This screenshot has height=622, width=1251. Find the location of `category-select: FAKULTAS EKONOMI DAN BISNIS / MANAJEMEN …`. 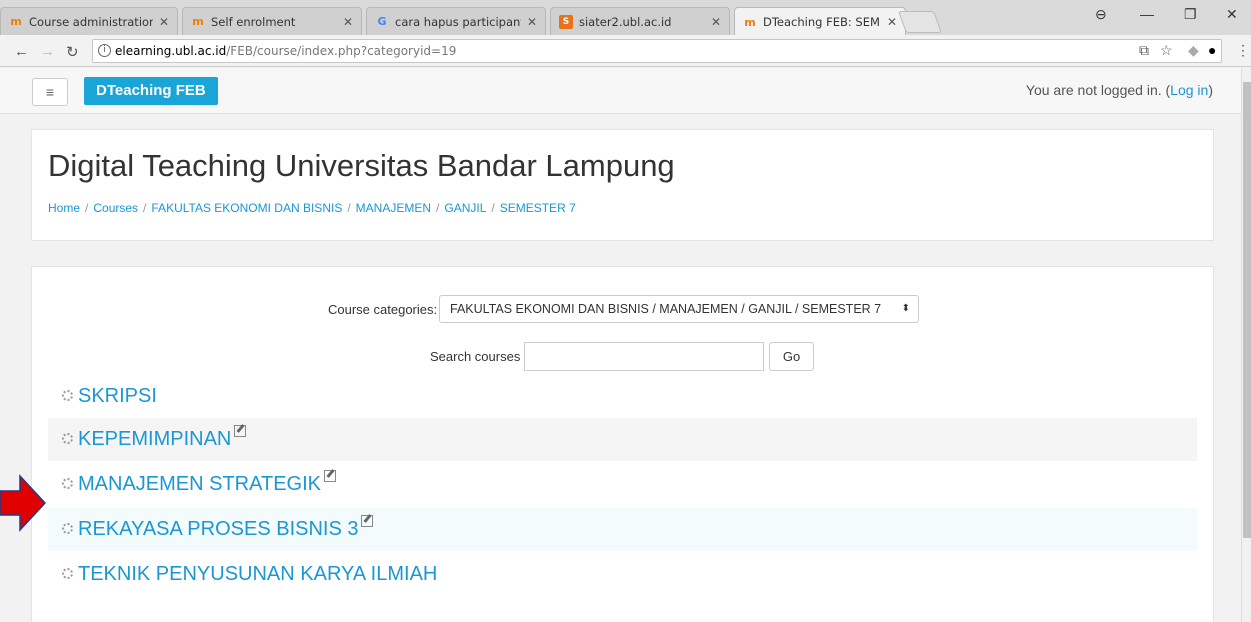

category-select: FAKULTAS EKONOMI DAN BISNIS / MANAJEMEN … is located at coordinates (679, 309).